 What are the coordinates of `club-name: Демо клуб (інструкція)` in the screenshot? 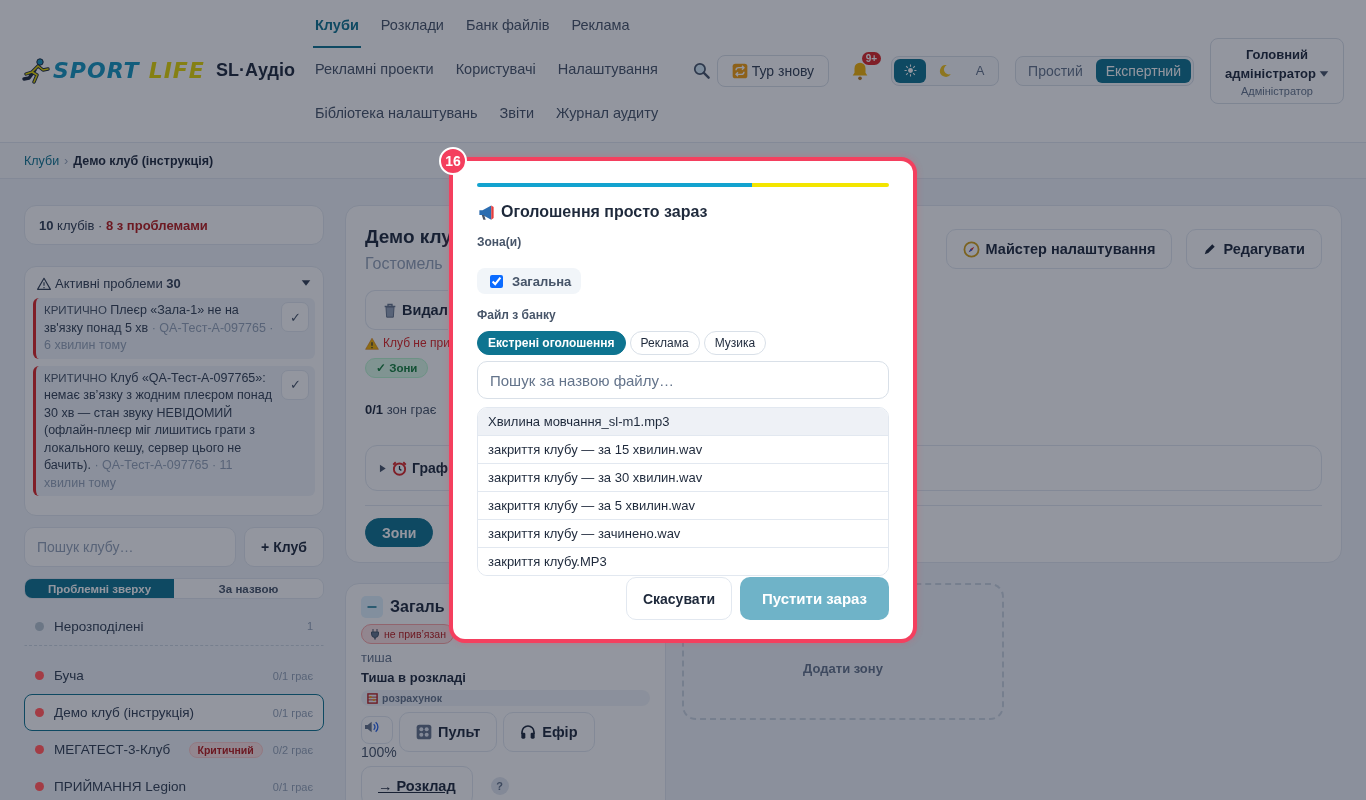 It's located at (124, 712).